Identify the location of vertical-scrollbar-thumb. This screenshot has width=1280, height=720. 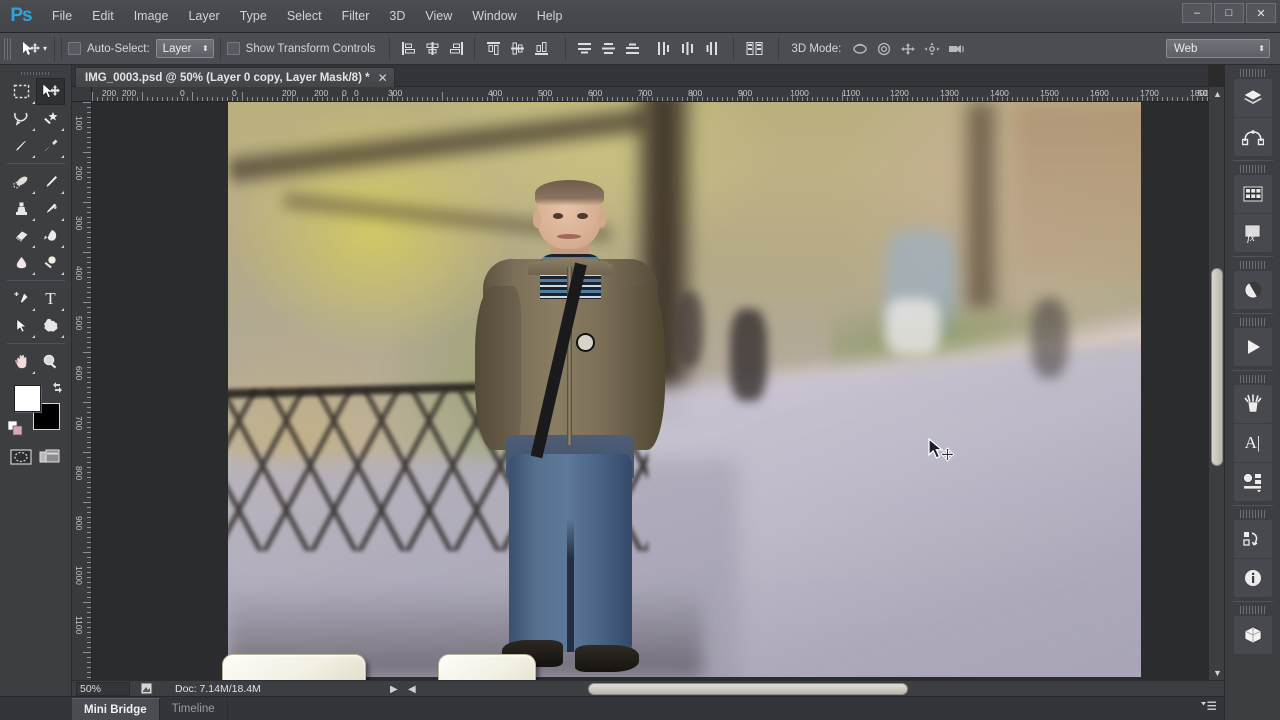
(1217, 367).